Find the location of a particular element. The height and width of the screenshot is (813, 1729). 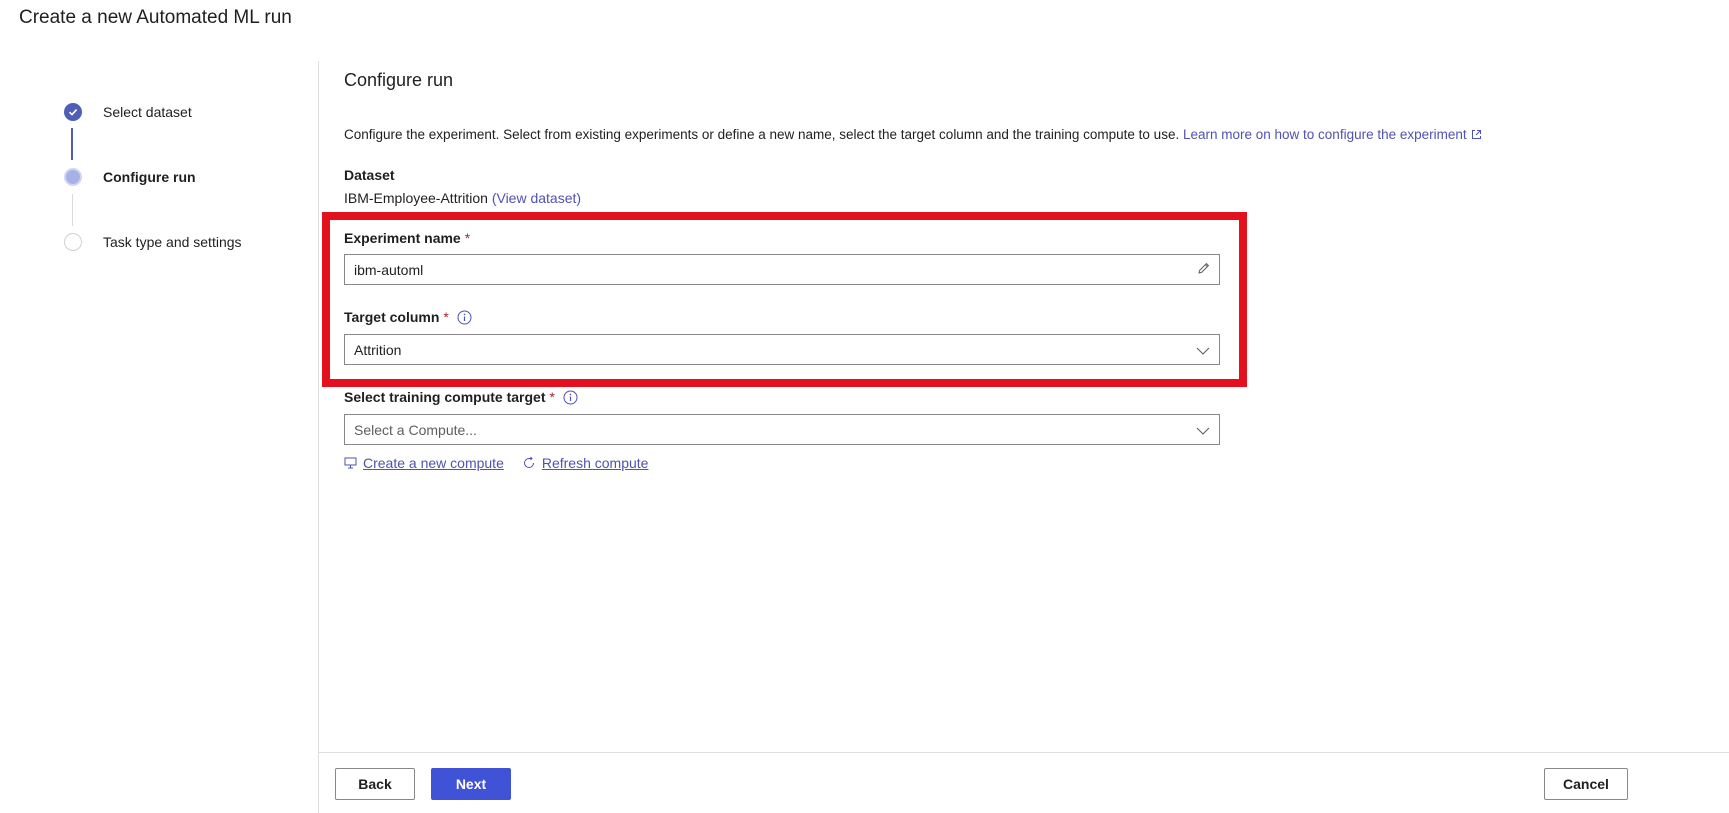

target-column-selected: Attrition is located at coordinates (378, 349).